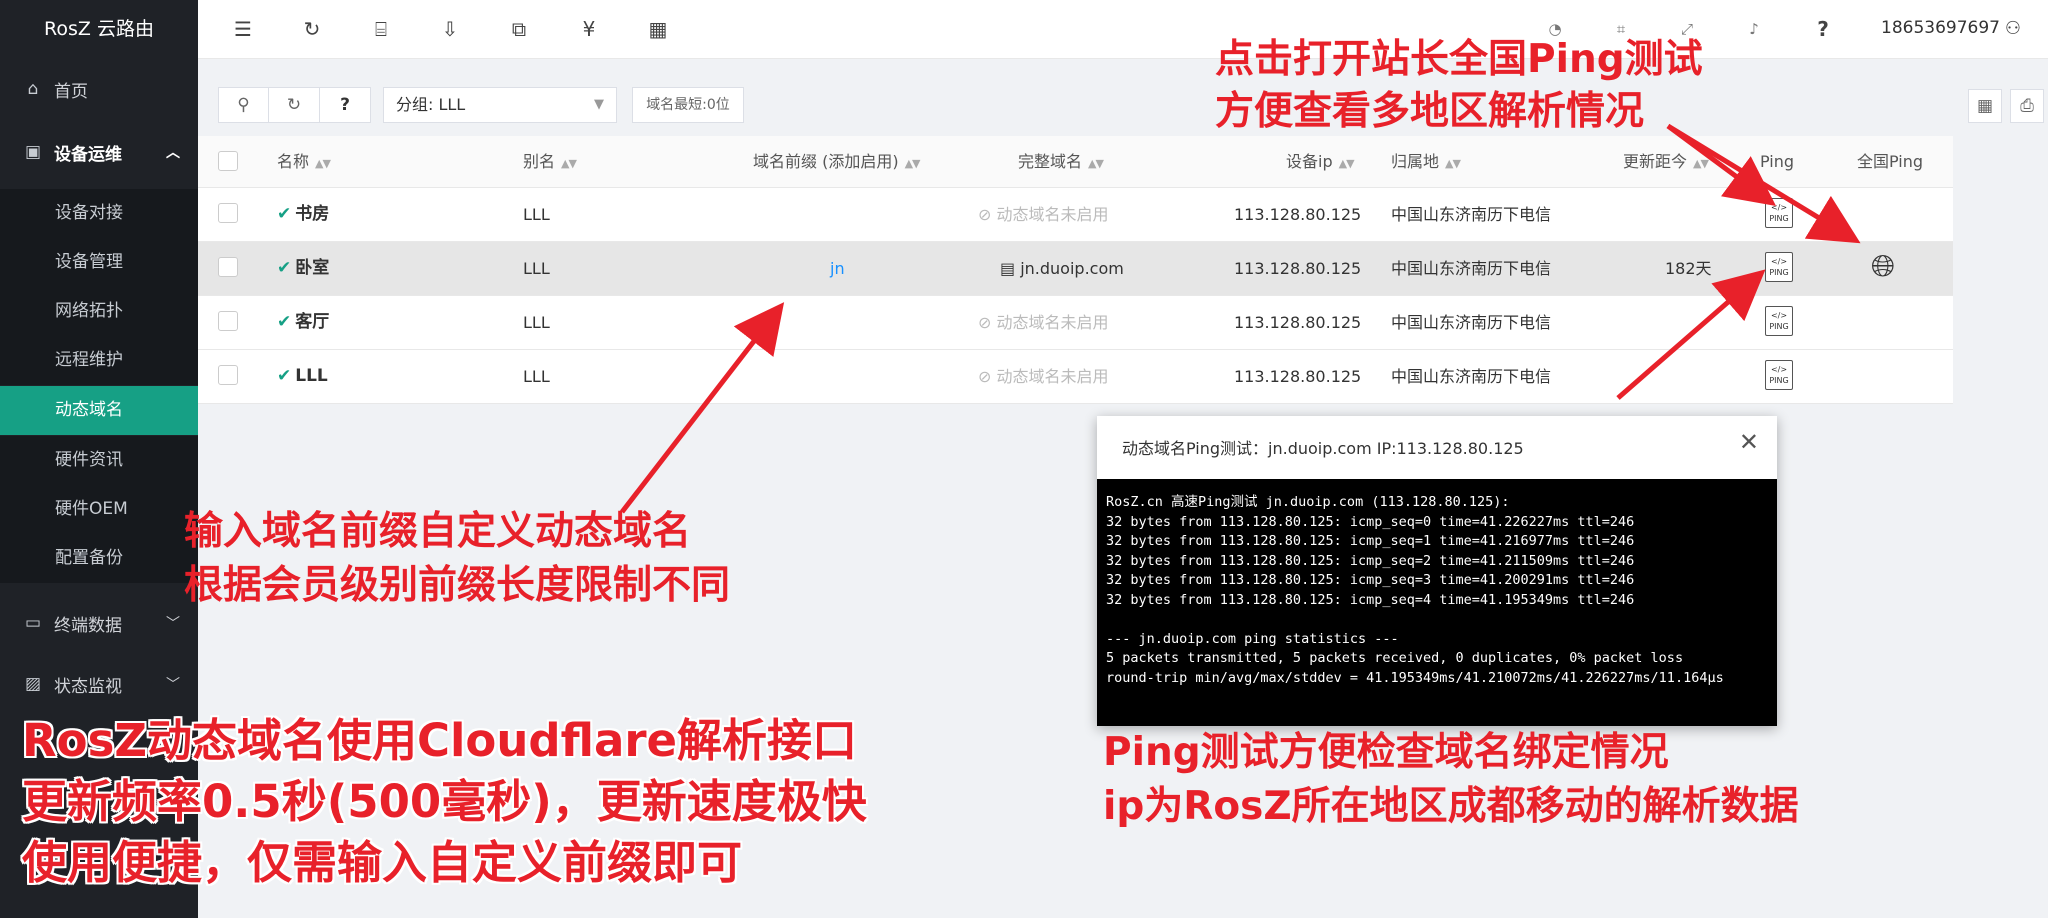 The height and width of the screenshot is (918, 2048). I want to click on nav-terminal-data: ▭ 终端数据 ﹀, so click(99, 623).